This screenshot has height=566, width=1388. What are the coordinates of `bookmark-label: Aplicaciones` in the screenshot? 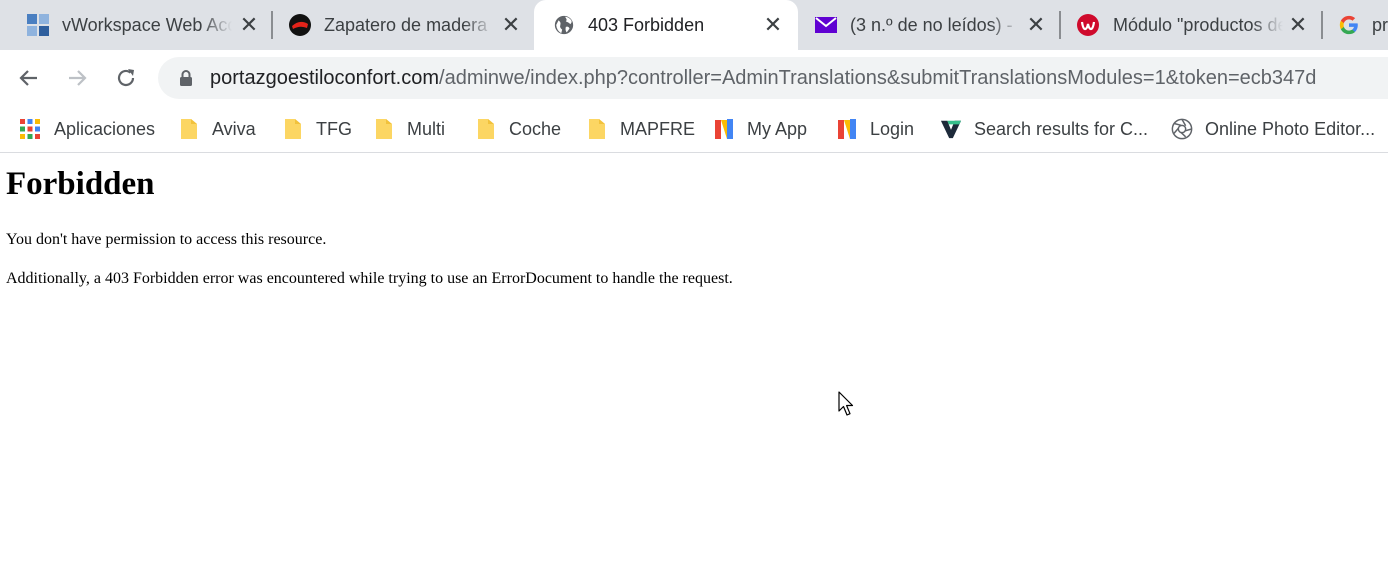 It's located at (105, 128).